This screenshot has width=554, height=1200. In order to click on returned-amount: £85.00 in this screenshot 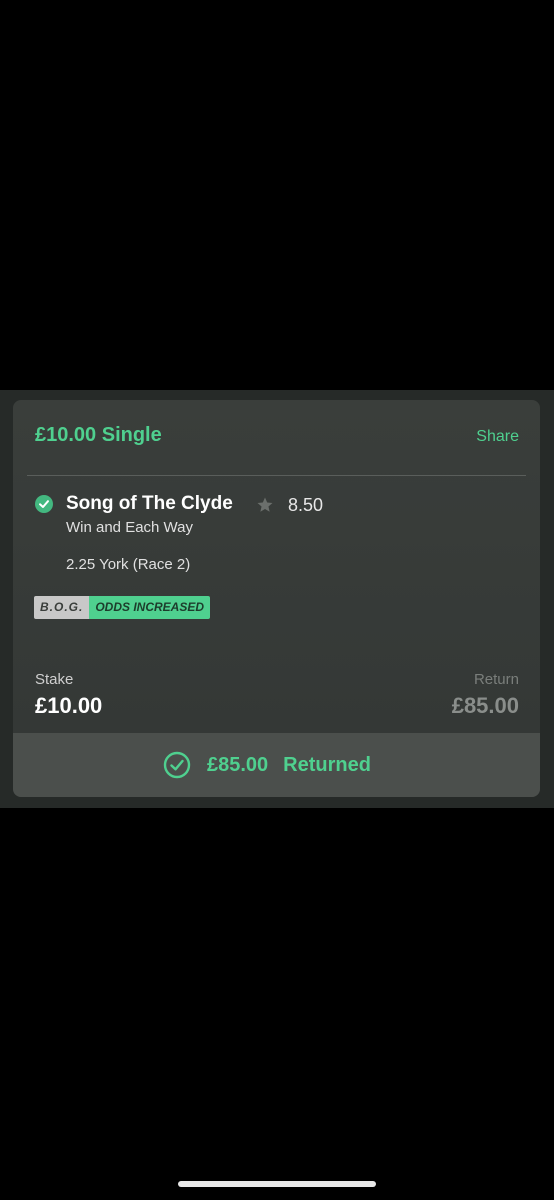, I will do `click(238, 764)`.